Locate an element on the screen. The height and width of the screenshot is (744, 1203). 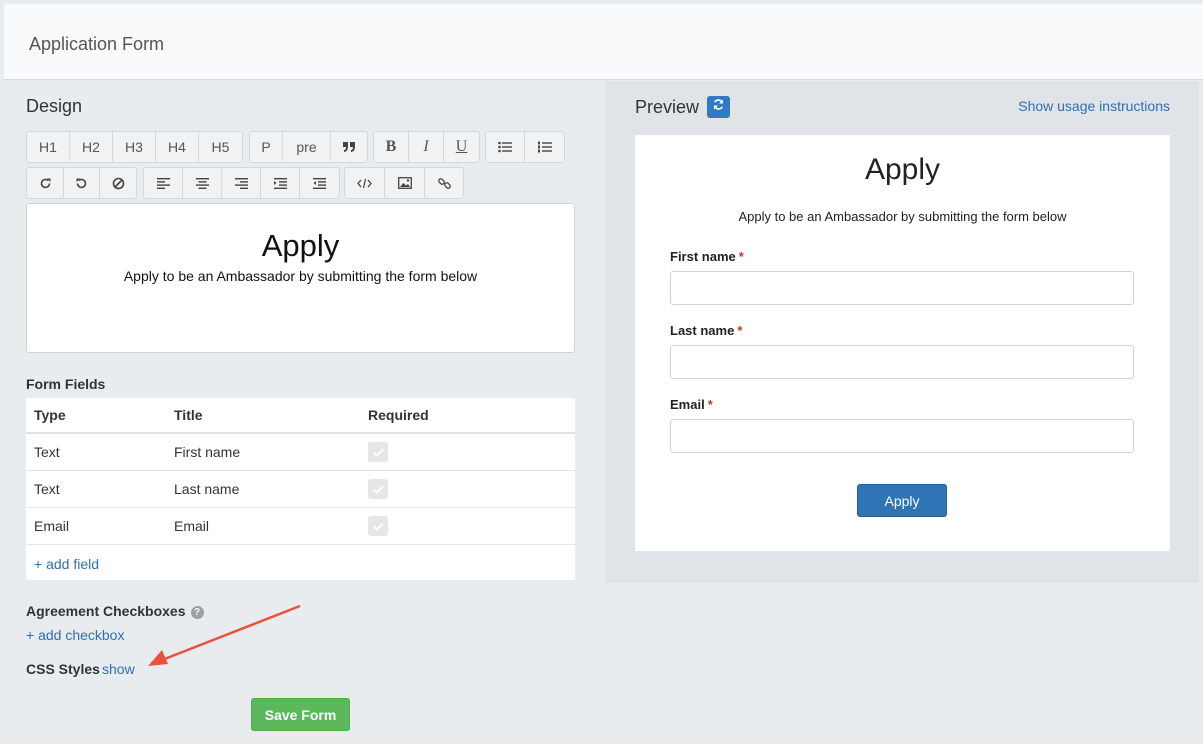
code-icon is located at coordinates (364, 183).